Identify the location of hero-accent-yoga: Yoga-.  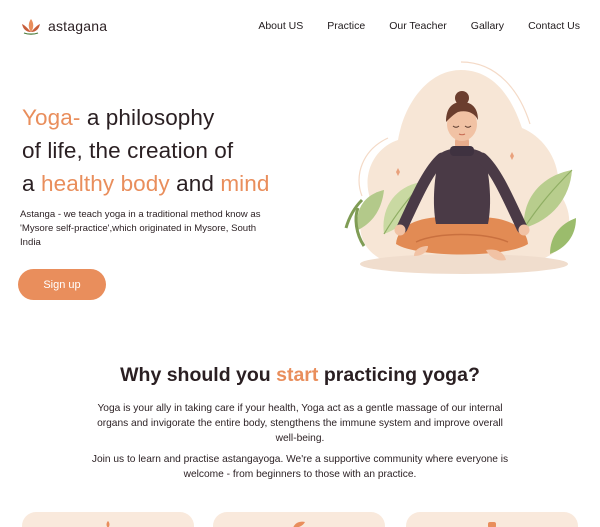
(51, 117).